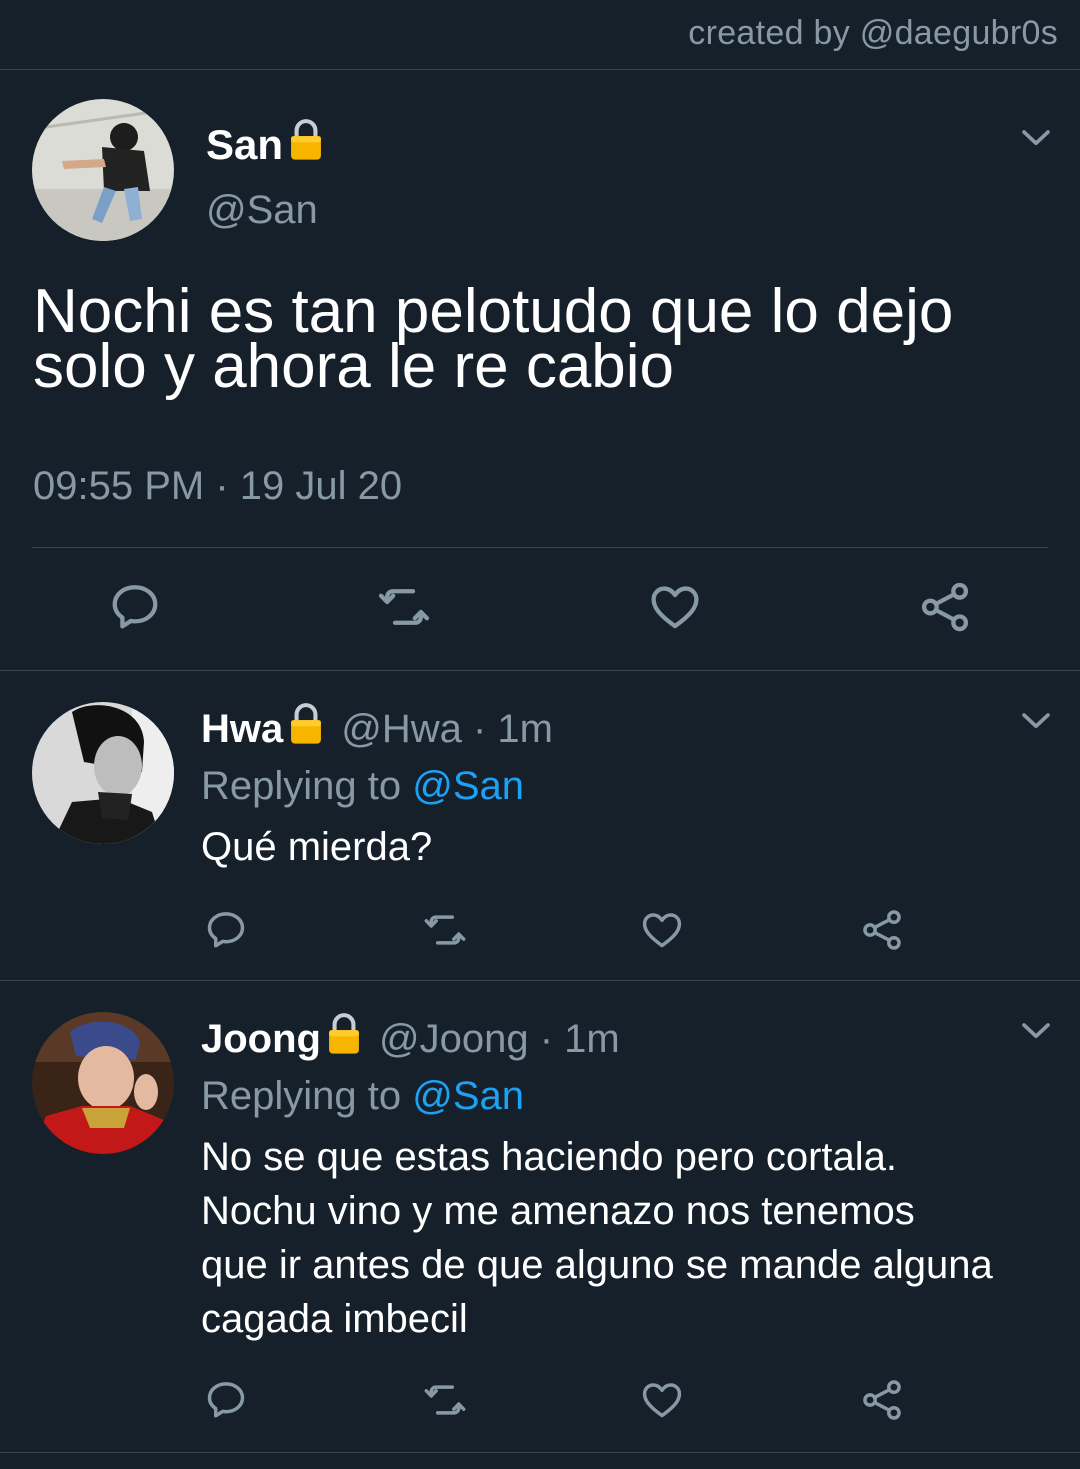  Describe the element at coordinates (262, 210) in the screenshot. I see `author-handle: @San` at that location.